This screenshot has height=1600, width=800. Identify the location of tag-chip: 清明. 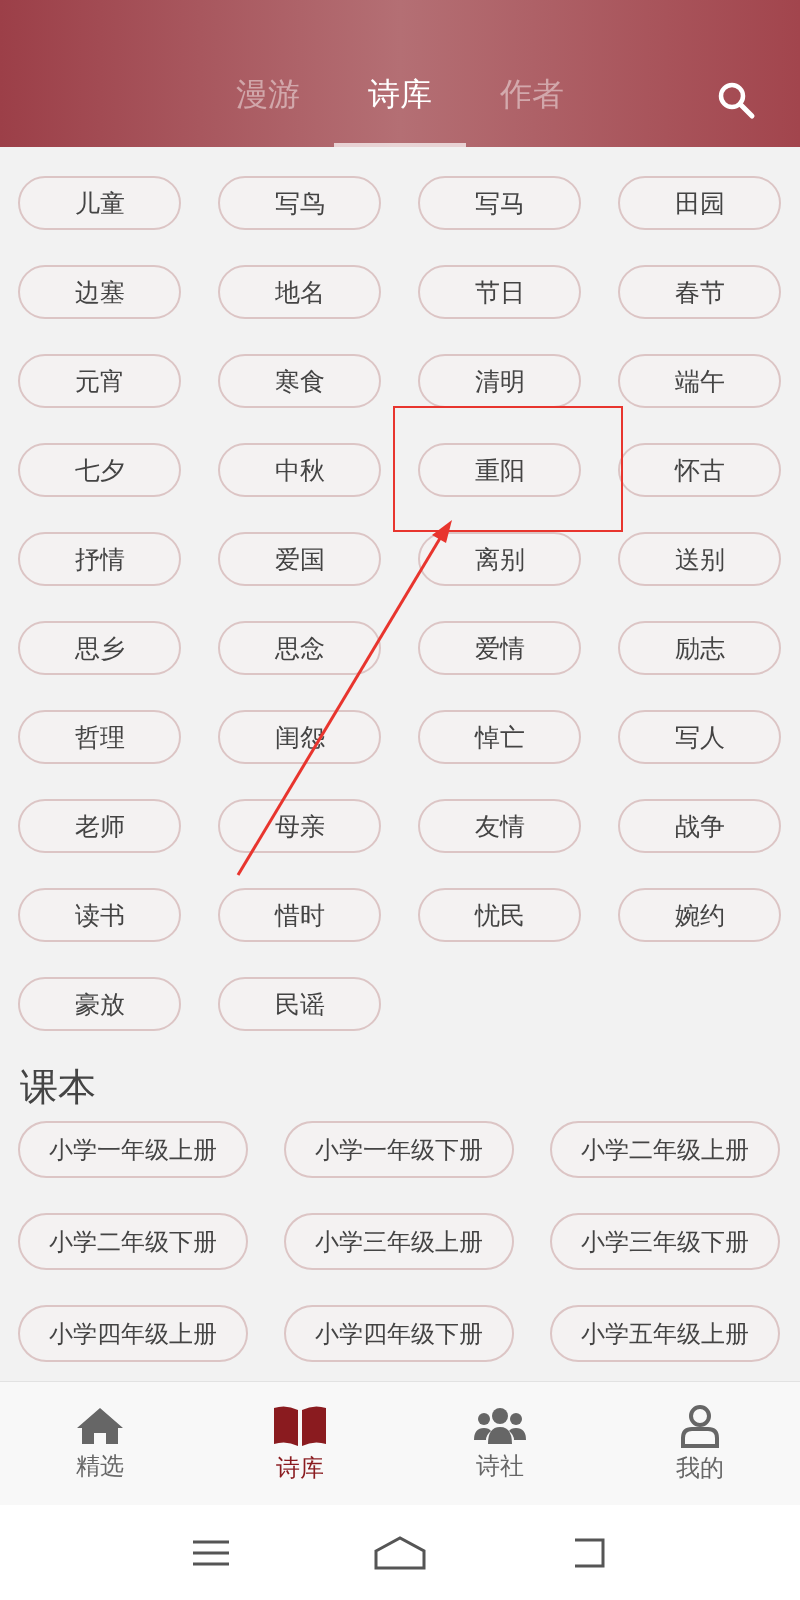
(499, 381).